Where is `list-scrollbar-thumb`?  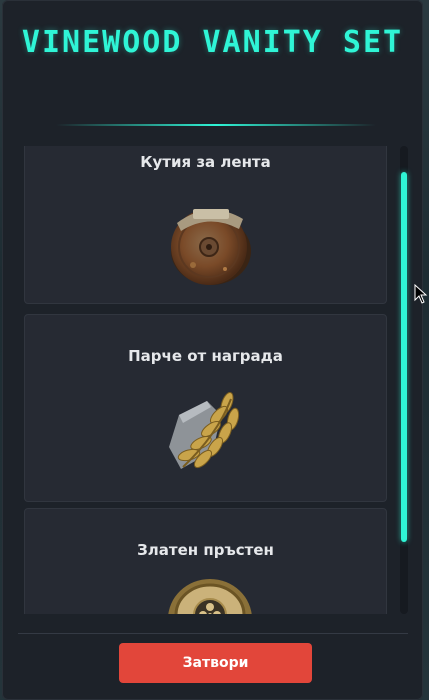
list-scrollbar-thumb is located at coordinates (404, 357).